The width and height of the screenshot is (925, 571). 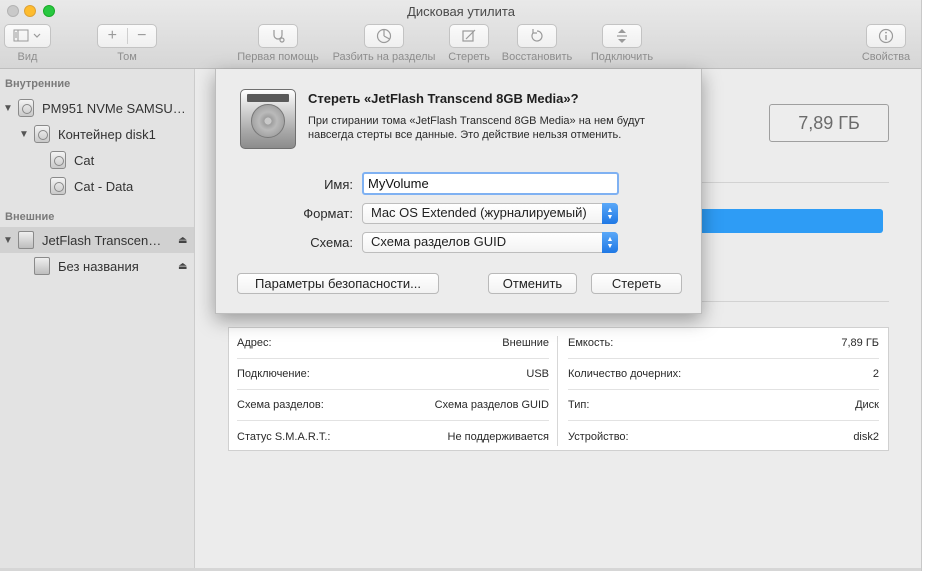 I want to click on format-label: Формат:, so click(x=328, y=213).